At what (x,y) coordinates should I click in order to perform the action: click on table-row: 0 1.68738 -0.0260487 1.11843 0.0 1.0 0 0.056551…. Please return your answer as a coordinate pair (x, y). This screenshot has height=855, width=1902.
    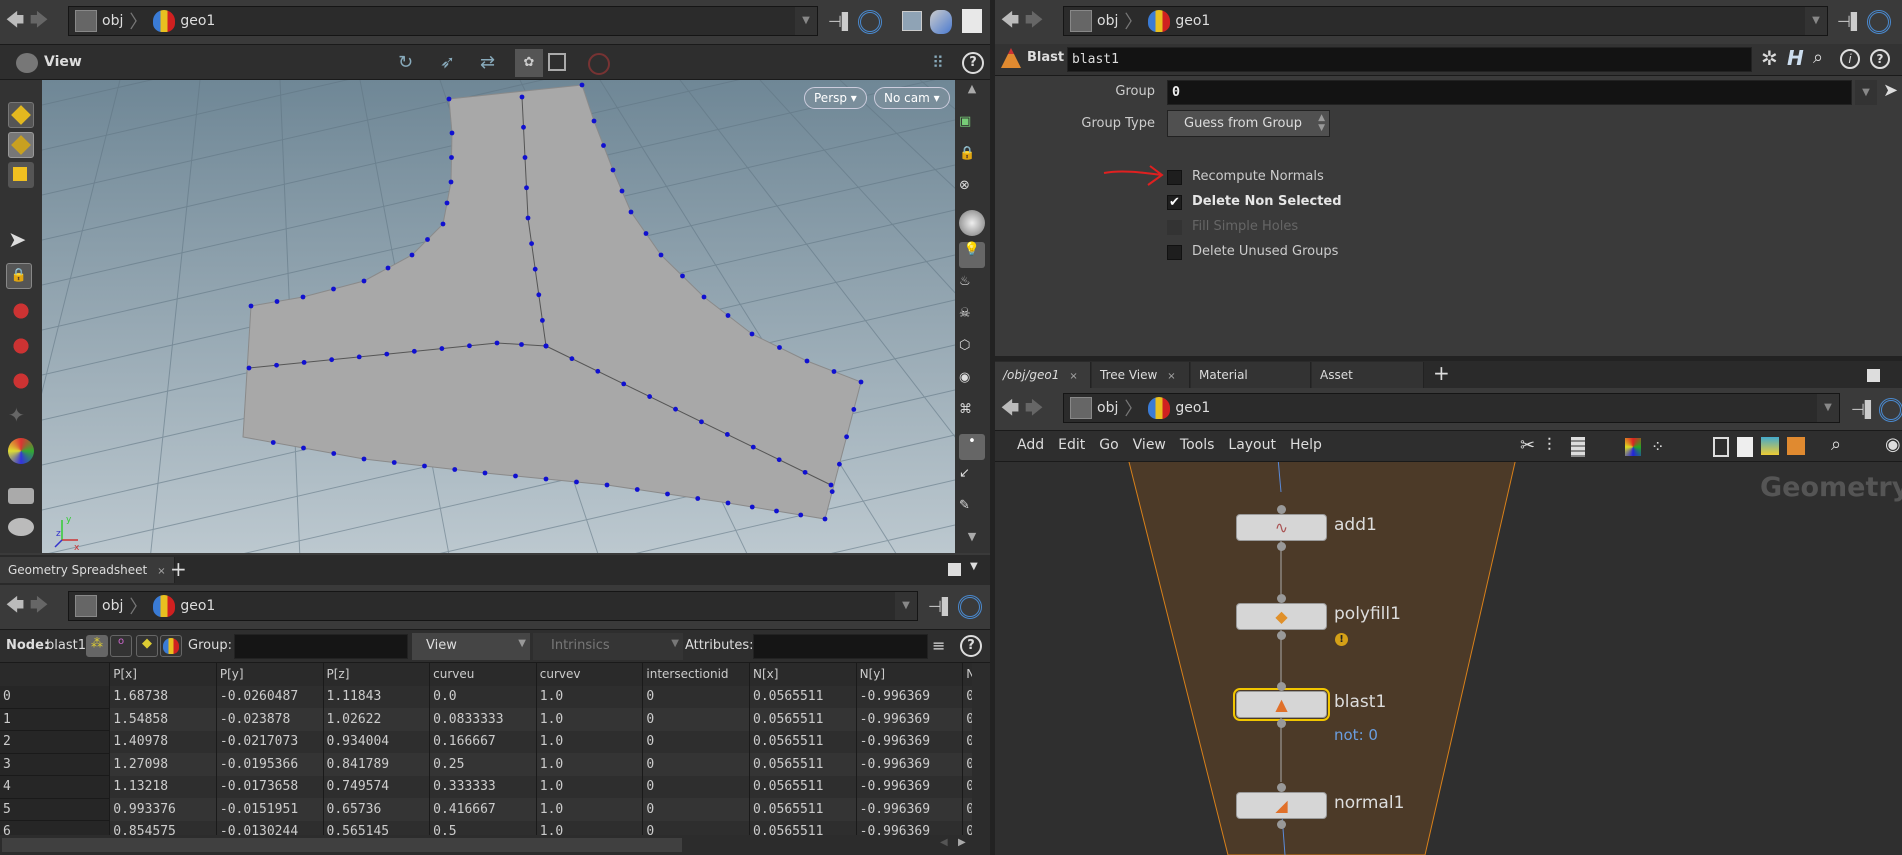
    Looking at the image, I should click on (486, 697).